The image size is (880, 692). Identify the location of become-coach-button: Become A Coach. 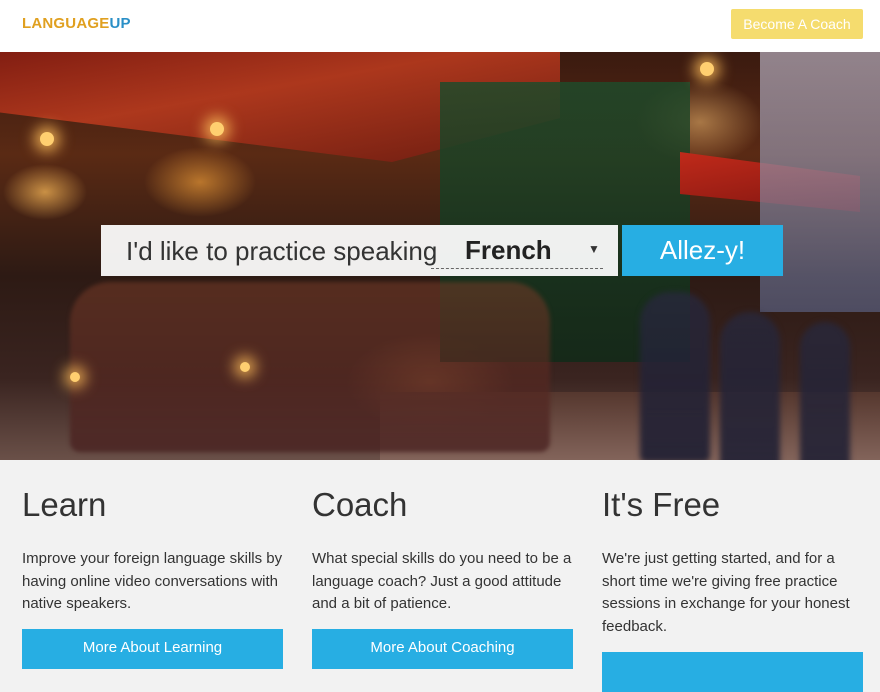
(797, 24).